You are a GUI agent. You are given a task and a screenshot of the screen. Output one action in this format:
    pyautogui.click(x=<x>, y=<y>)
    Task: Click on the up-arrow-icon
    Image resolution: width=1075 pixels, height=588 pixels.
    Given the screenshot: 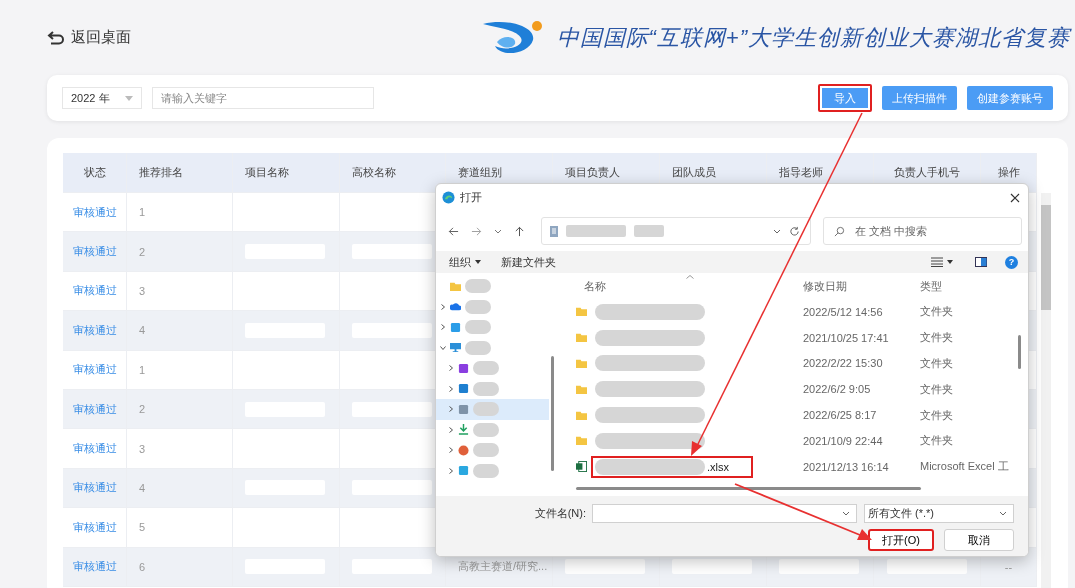 What is the action you would take?
    pyautogui.click(x=519, y=231)
    